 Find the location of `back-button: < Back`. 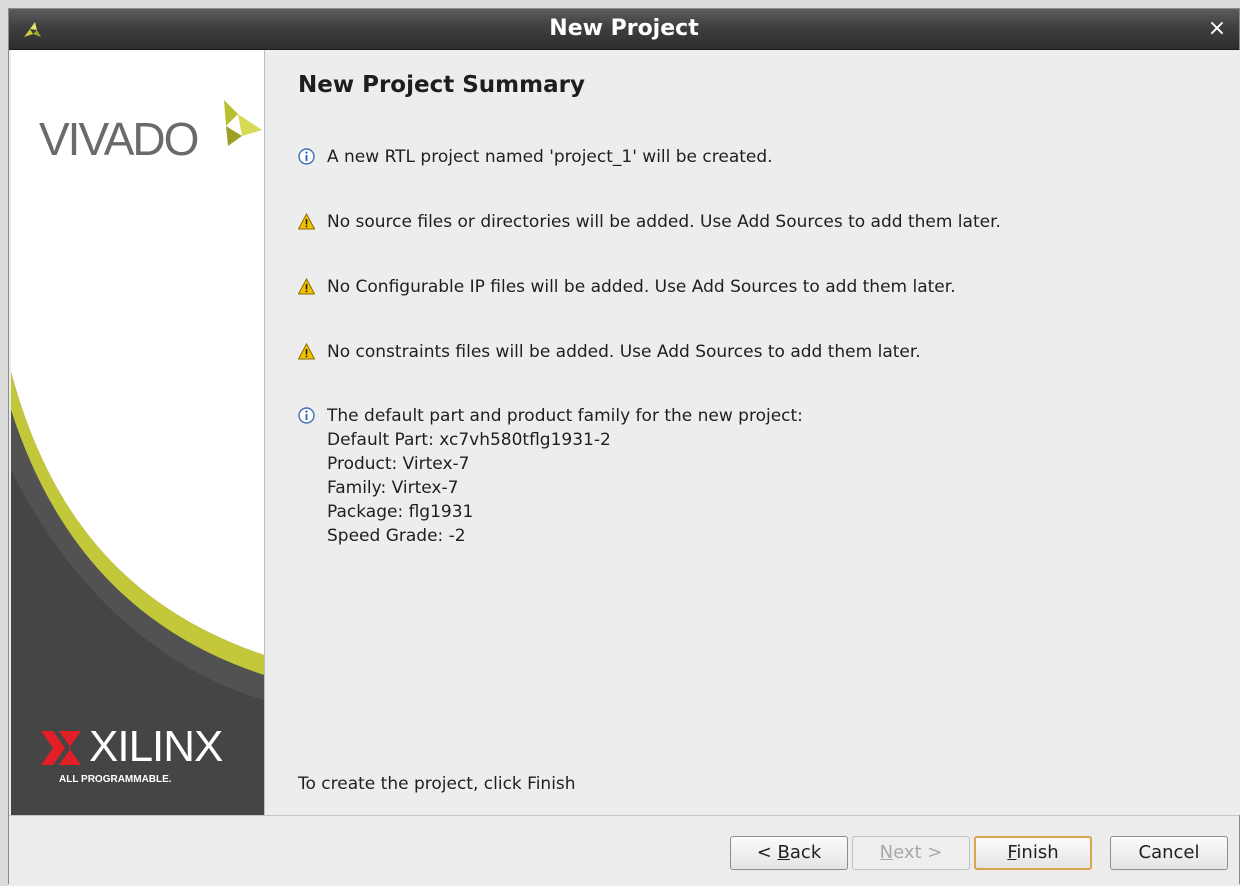

back-button: < Back is located at coordinates (789, 853).